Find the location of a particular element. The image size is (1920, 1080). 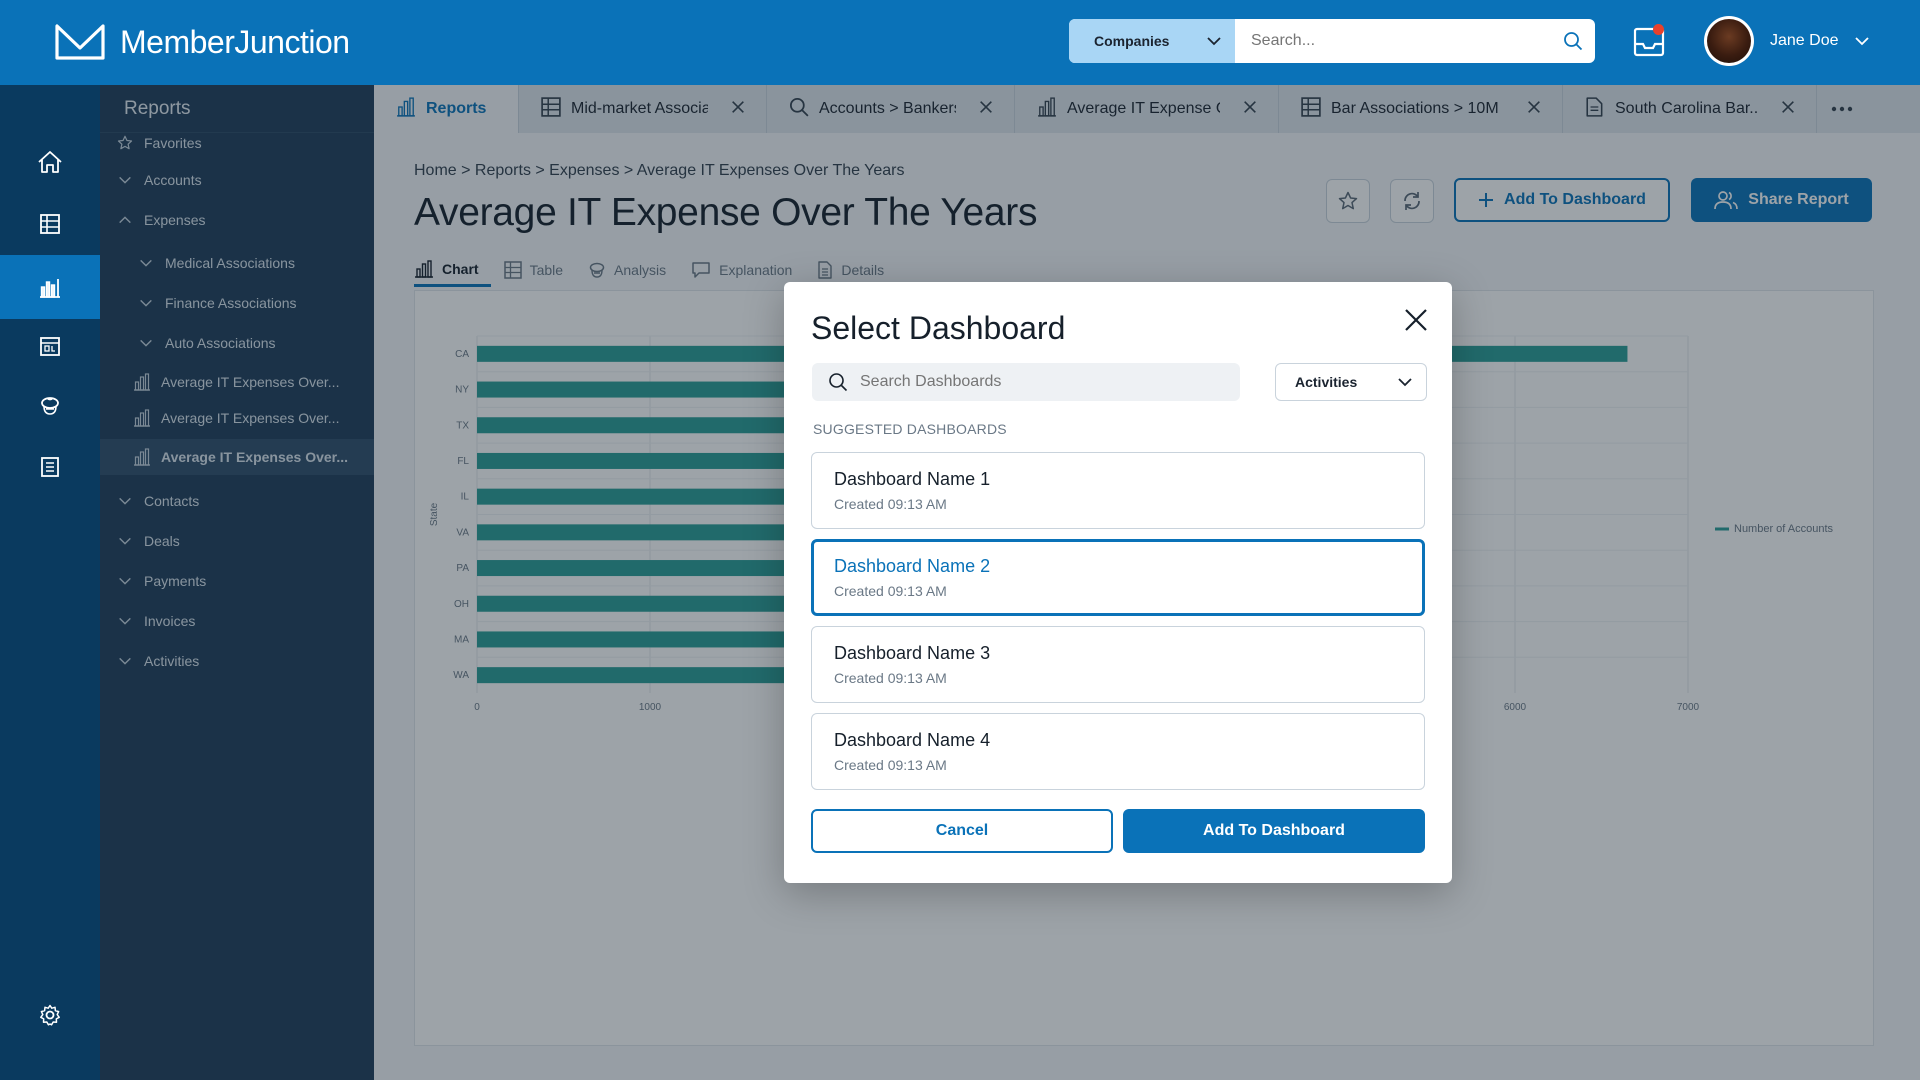

dashboard-option: Dashboard Name 3 Created 09:13 AM is located at coordinates (1118, 664).